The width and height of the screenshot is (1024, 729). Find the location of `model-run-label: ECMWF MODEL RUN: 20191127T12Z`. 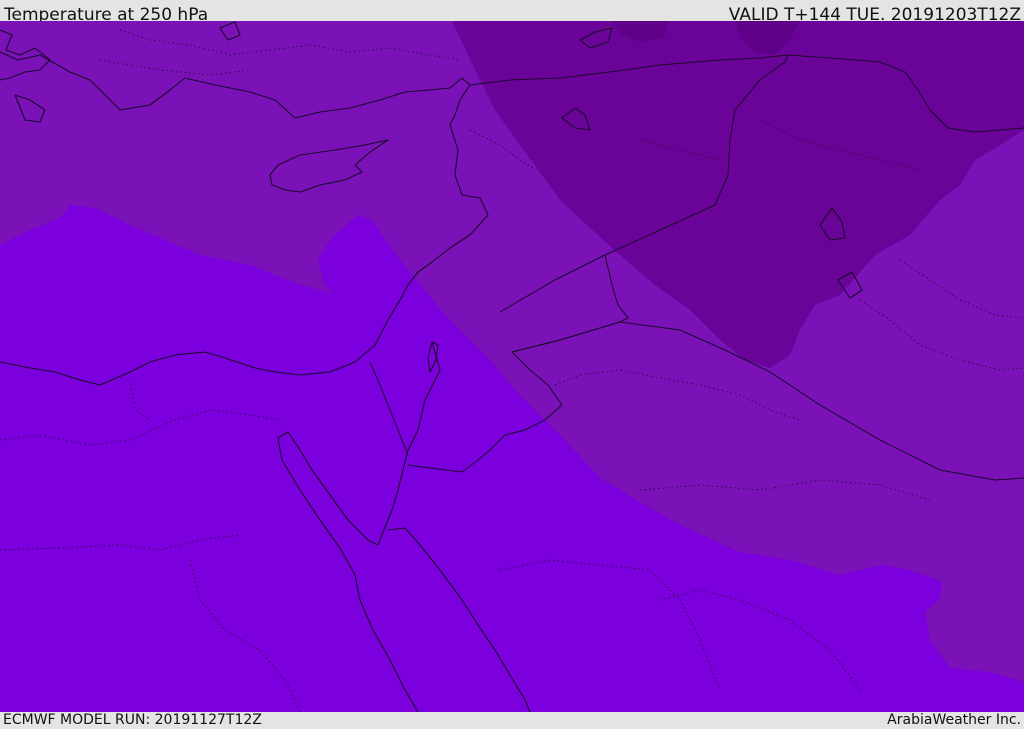

model-run-label: ECMWF MODEL RUN: 20191127T12Z is located at coordinates (132, 720).